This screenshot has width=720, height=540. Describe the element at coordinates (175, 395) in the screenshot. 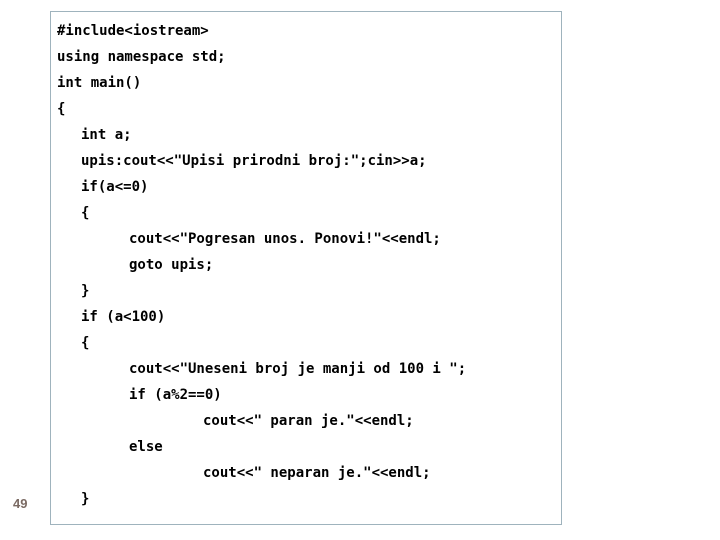

I see `code-line: if (a%2==0)` at that location.